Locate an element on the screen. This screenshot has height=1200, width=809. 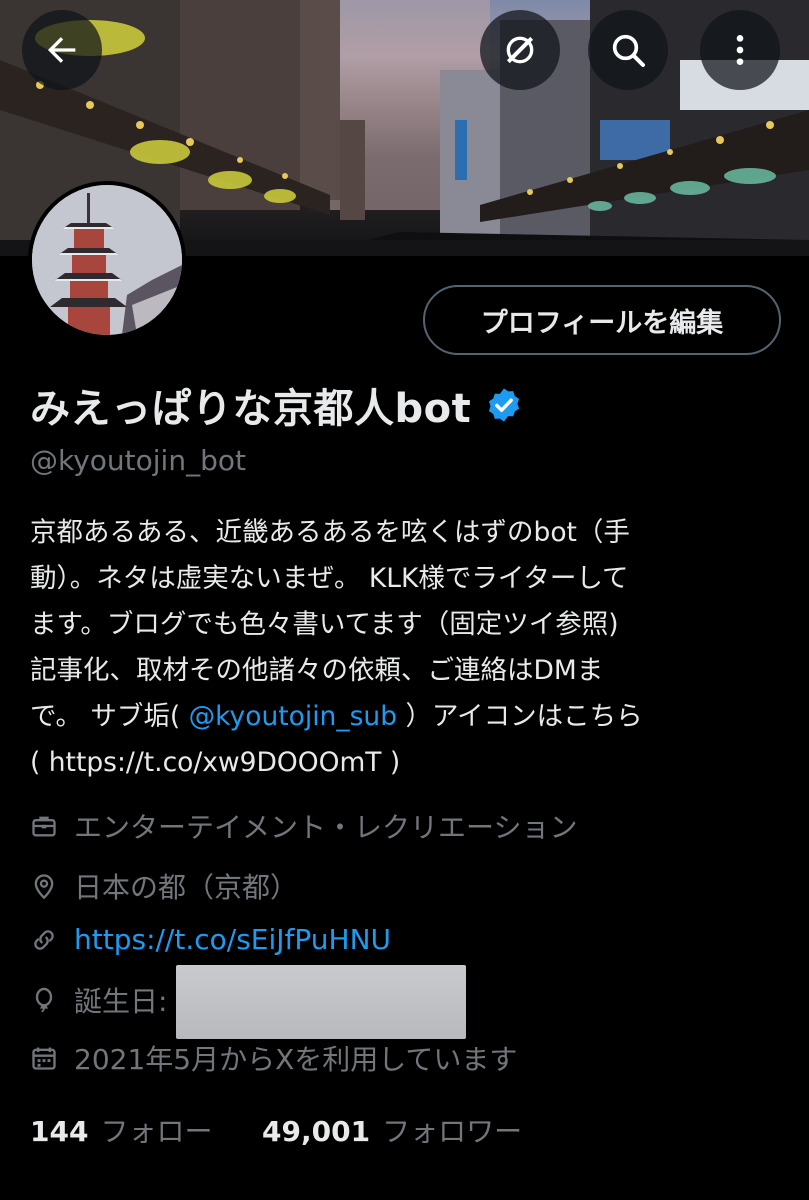
search-button is located at coordinates (628, 50).